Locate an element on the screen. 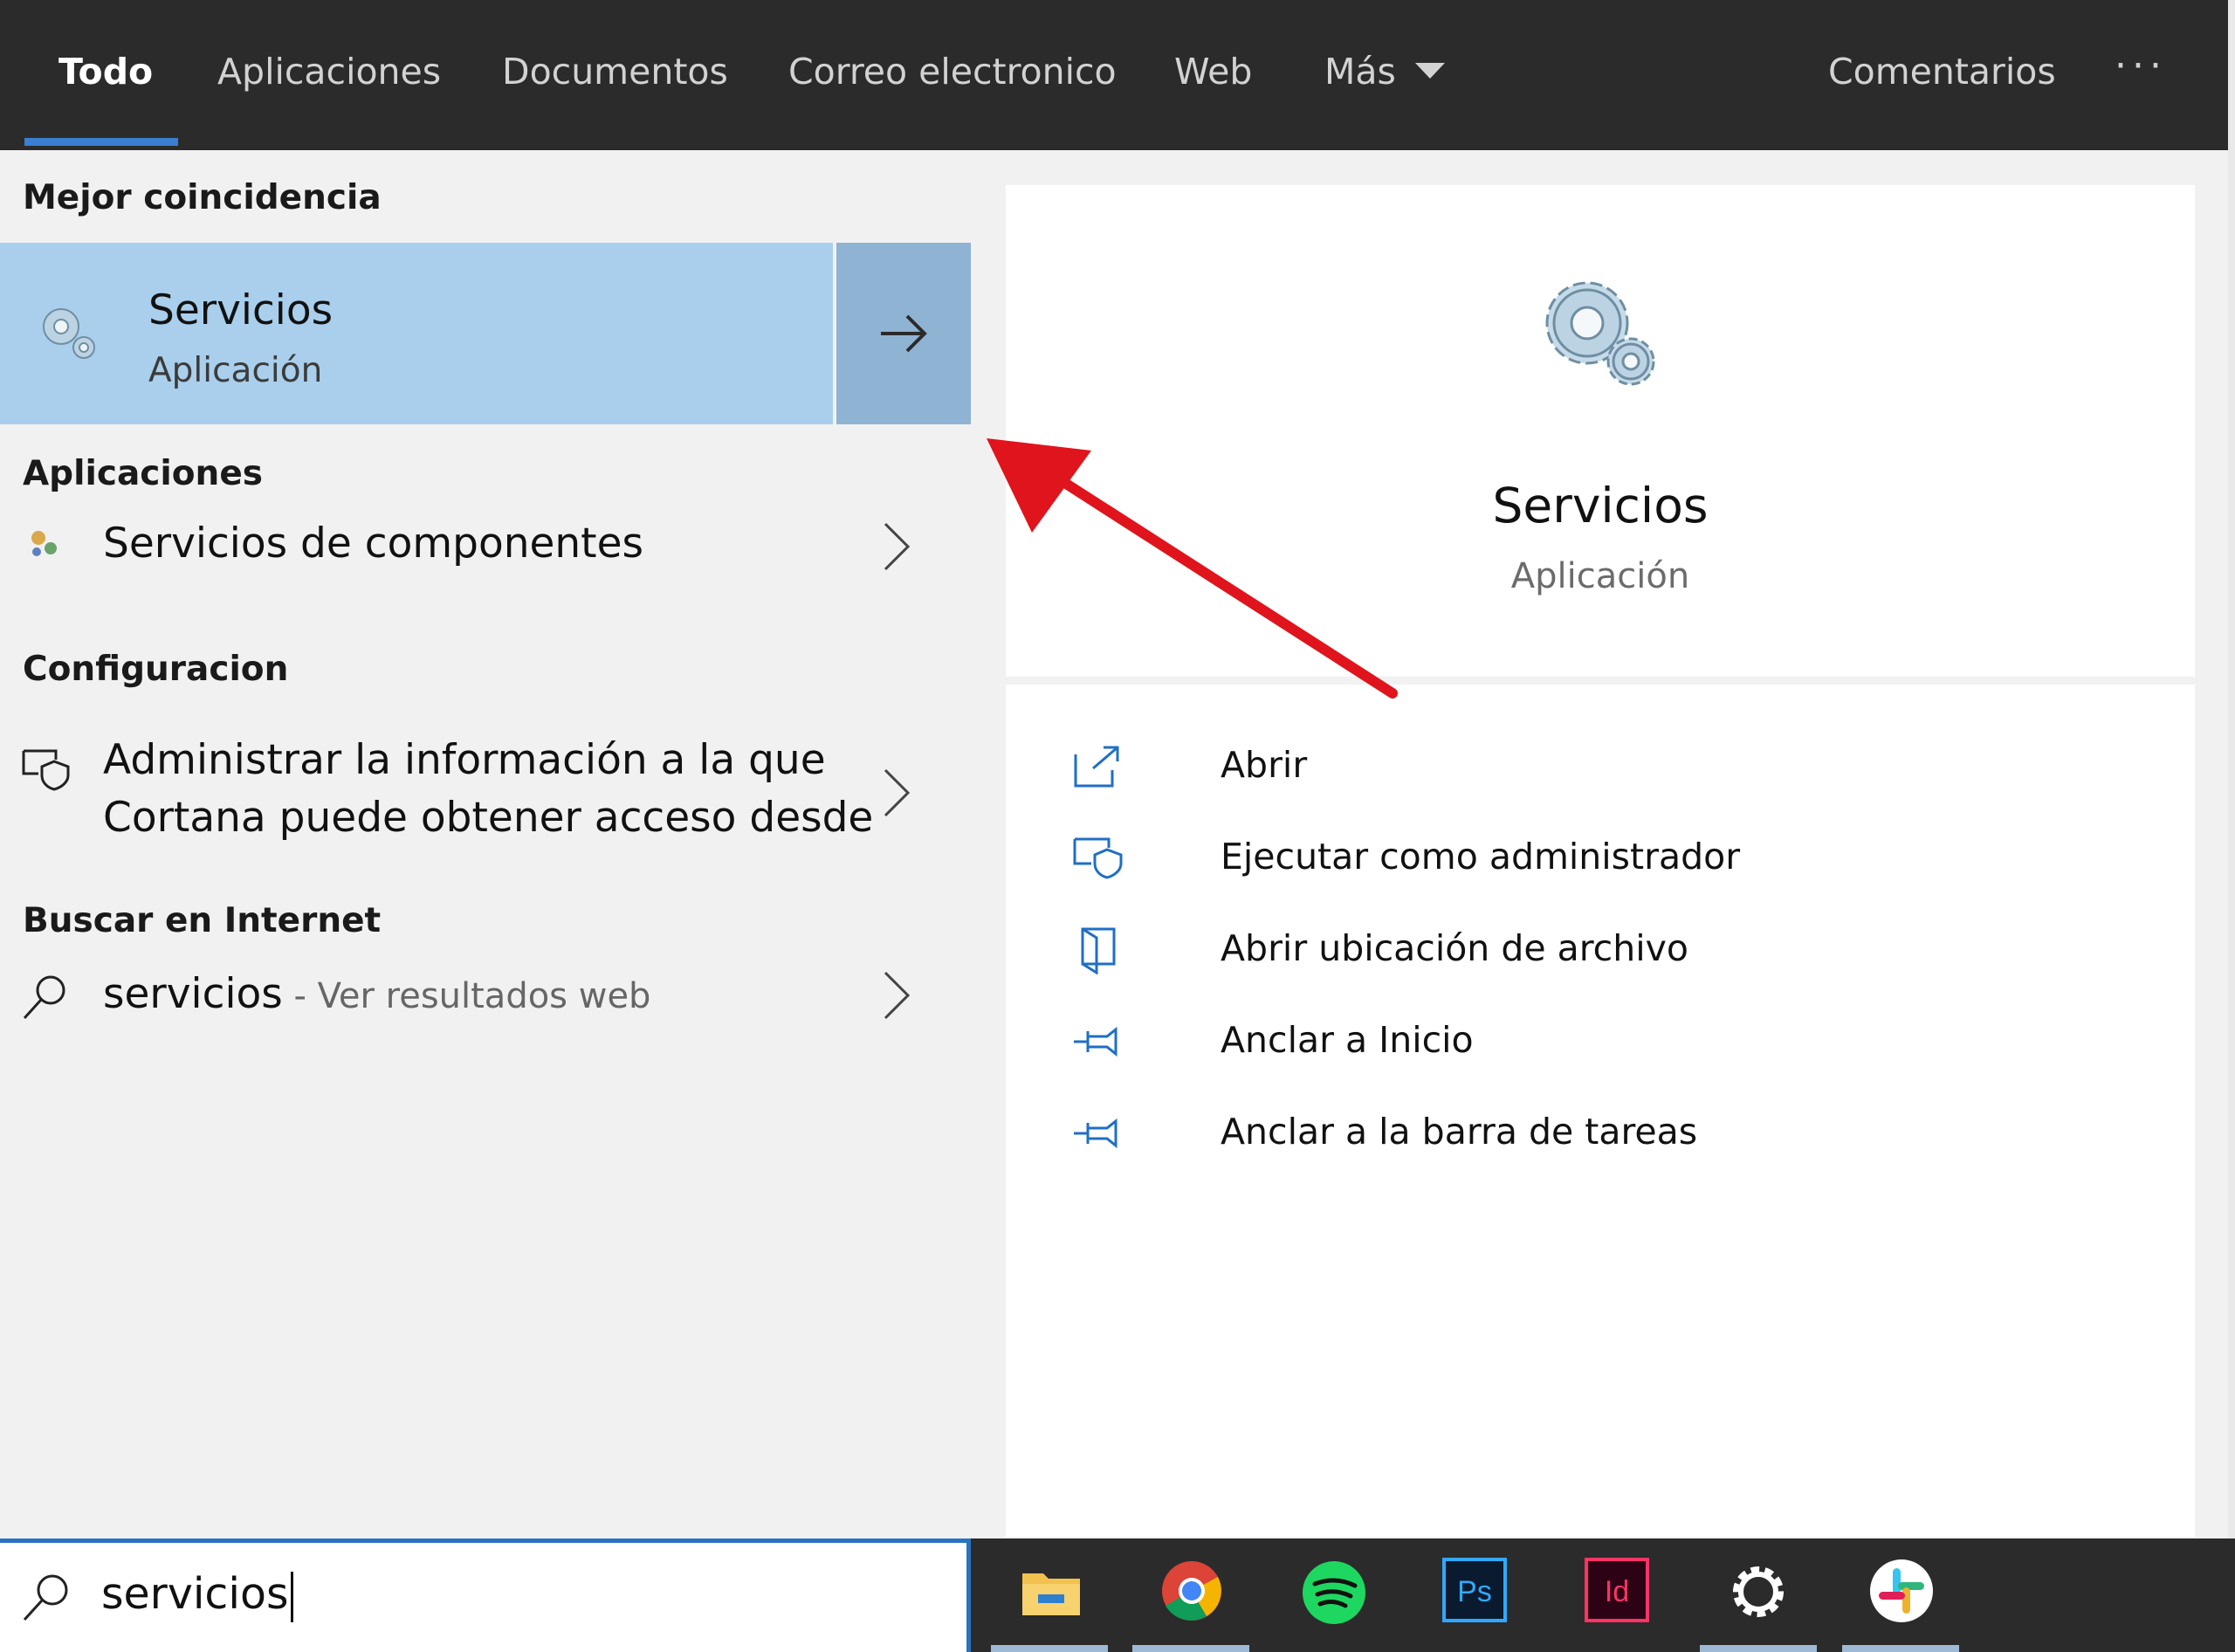  tab-mas: Más is located at coordinates (1384, 72).